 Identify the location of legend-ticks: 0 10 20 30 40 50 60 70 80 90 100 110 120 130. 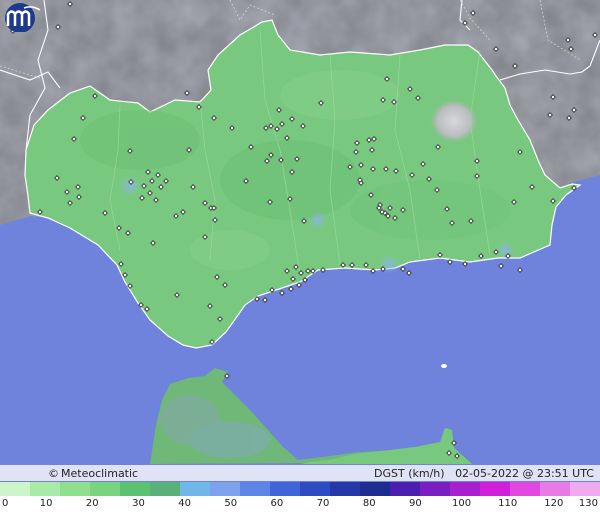
(300, 506).